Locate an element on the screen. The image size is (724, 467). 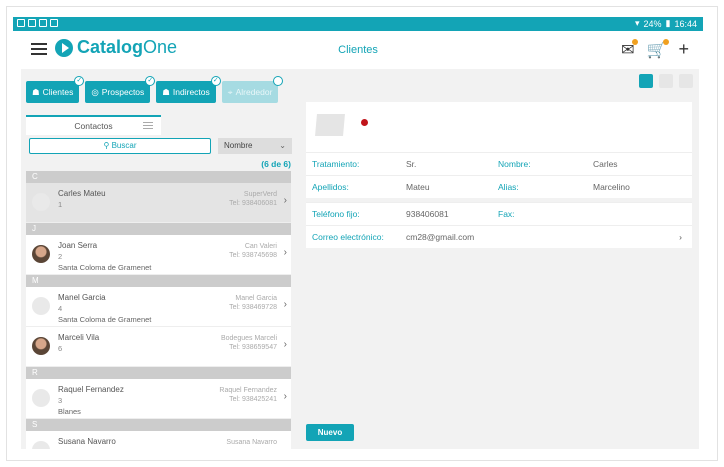
app-actions: ✉ 🛒 + is located at coordinates (655, 49).